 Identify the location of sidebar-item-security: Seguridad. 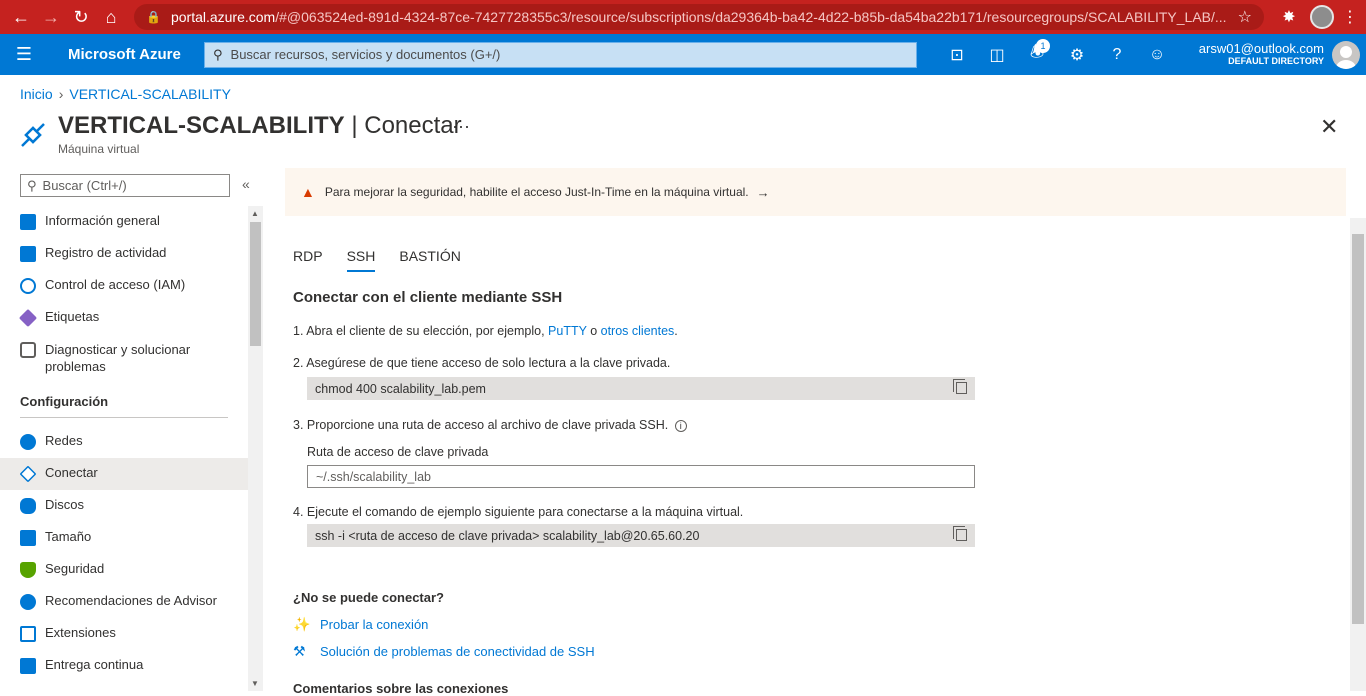
(124, 570).